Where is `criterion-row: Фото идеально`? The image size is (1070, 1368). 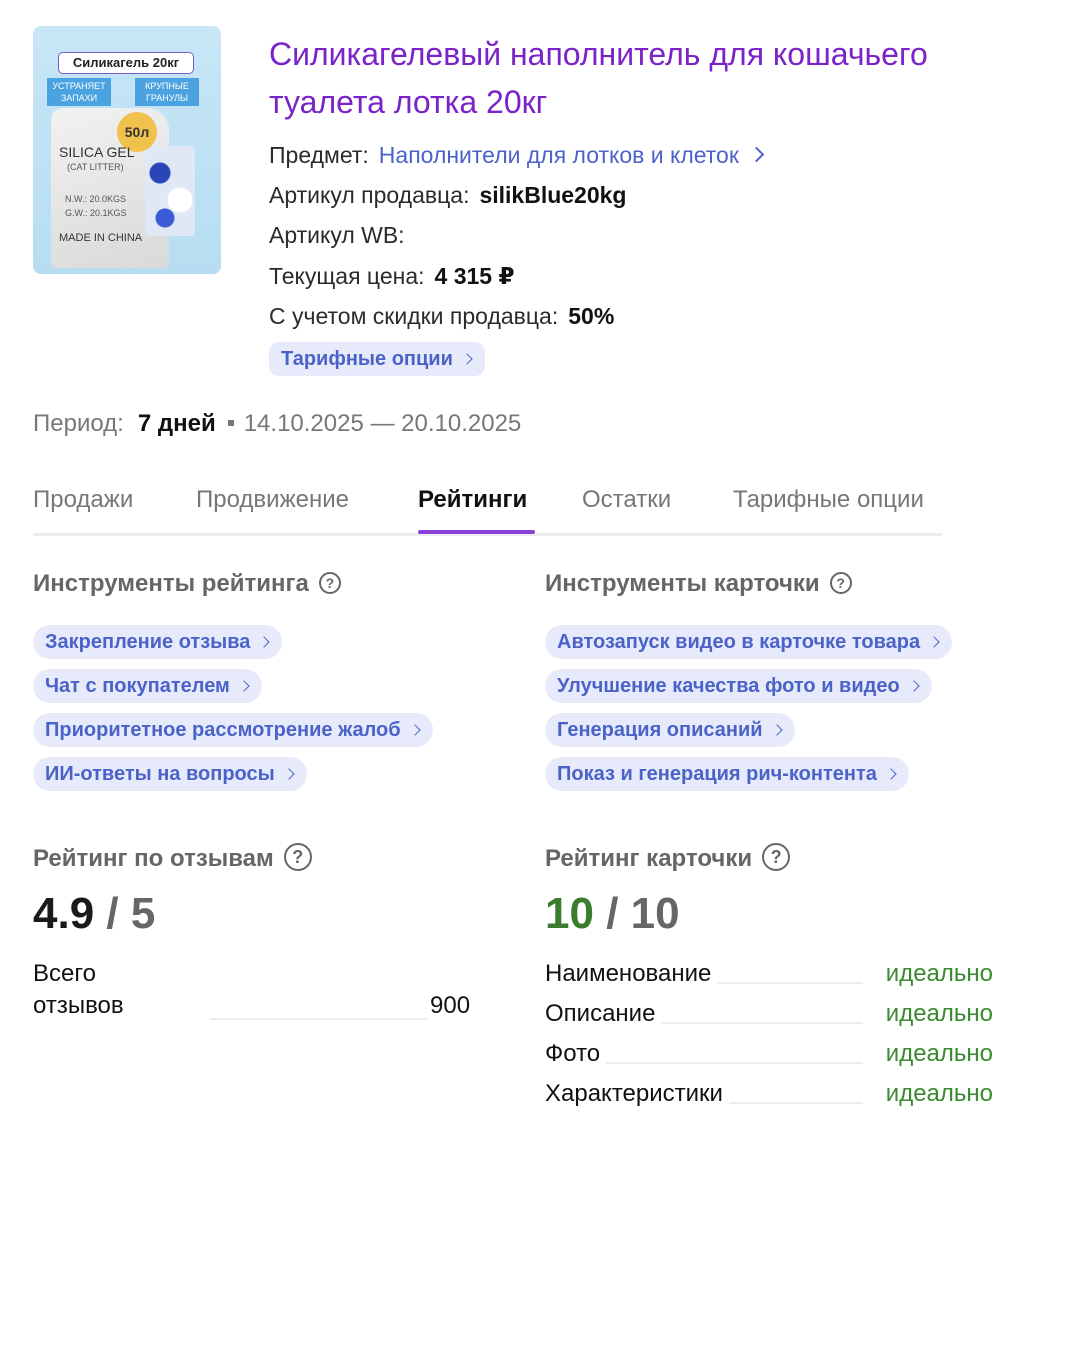 criterion-row: Фото идеально is located at coordinates (769, 1055).